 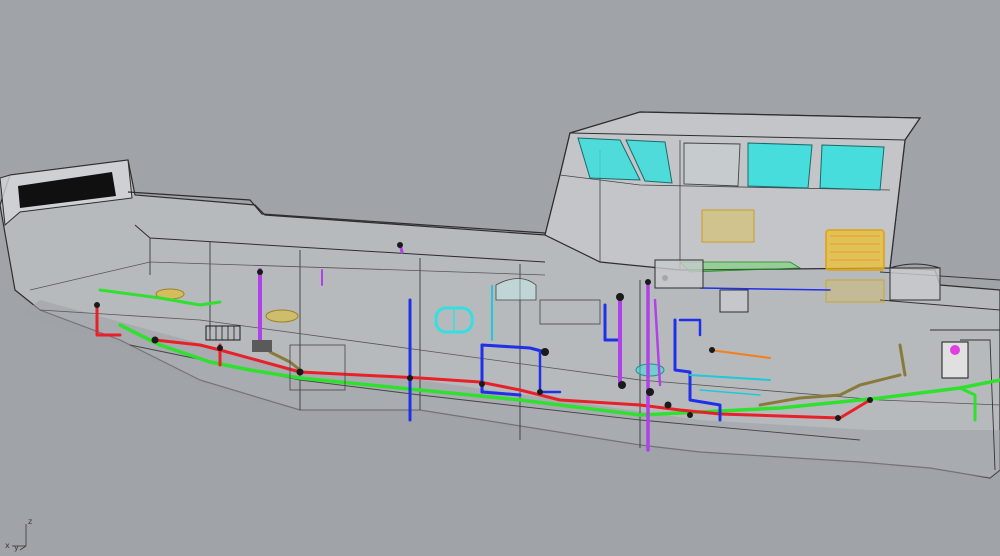 What do you see at coordinates (7, 545) in the screenshot?
I see `axis-x-label: x` at bounding box center [7, 545].